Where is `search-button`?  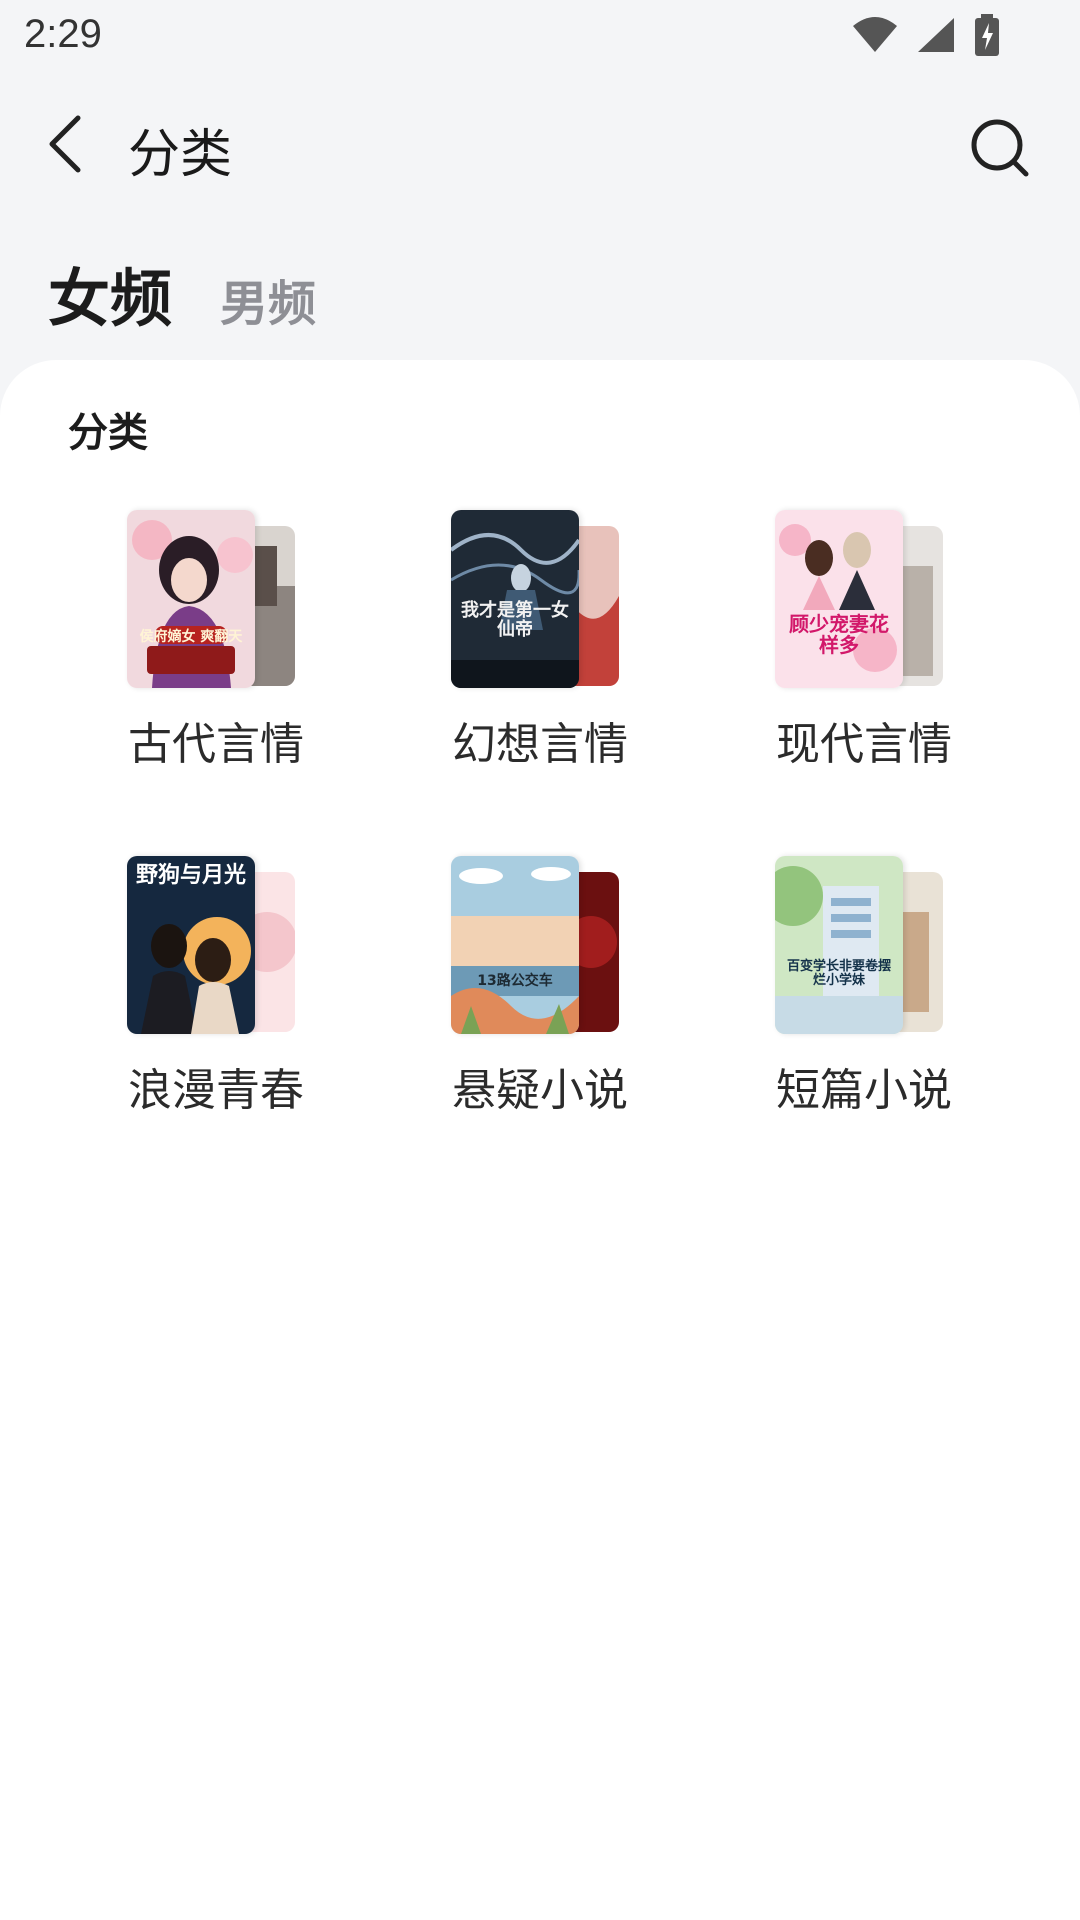 search-button is located at coordinates (1000, 148).